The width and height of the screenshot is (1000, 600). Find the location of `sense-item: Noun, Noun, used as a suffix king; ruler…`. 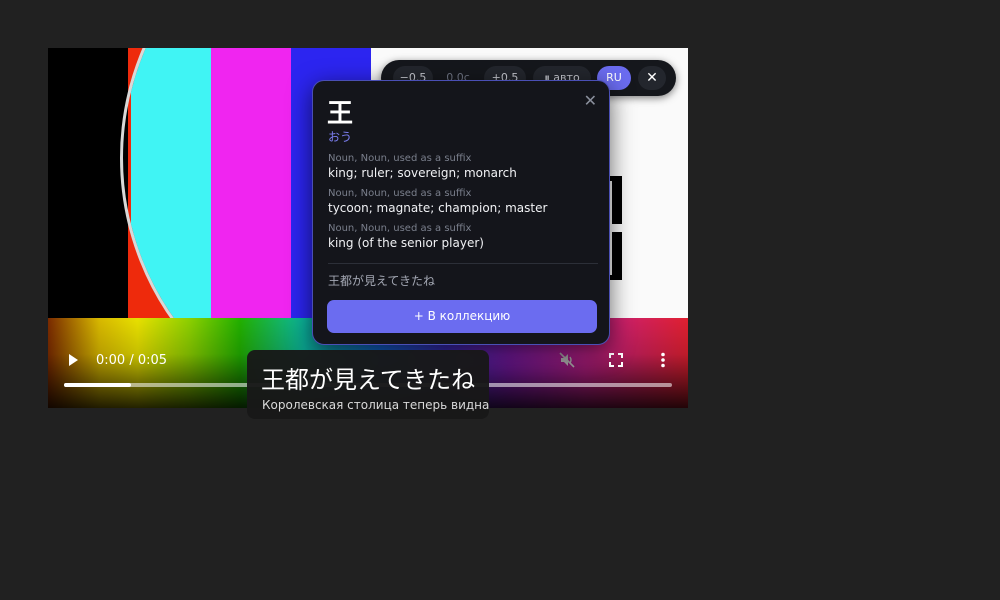

sense-item: Noun, Noun, used as a suffix king; ruler… is located at coordinates (463, 166).